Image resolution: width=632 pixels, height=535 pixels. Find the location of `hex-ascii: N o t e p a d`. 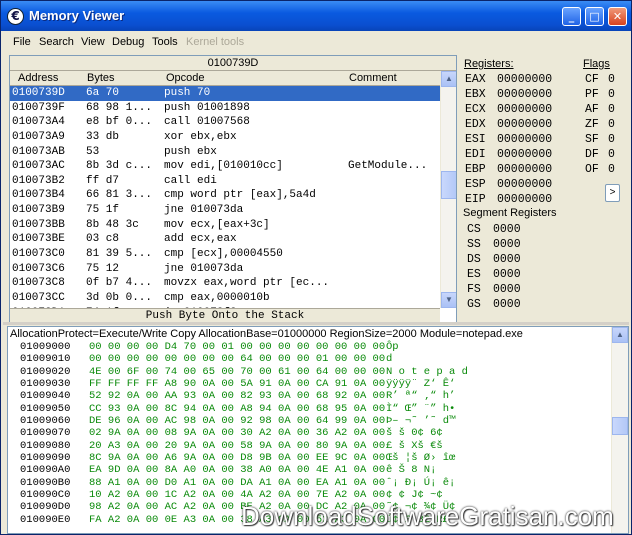

hex-ascii: N o t e p a d is located at coordinates (427, 372).